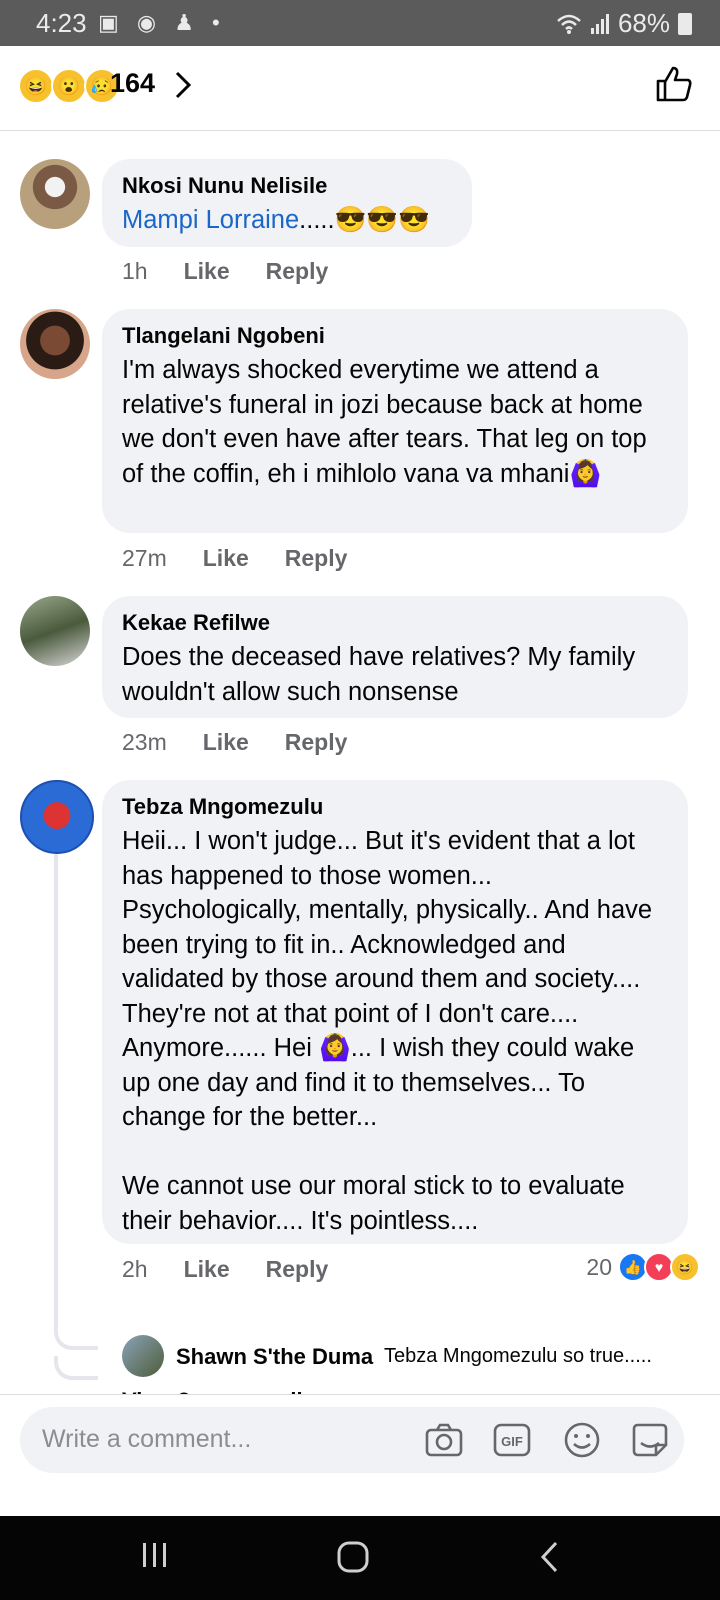 The image size is (720, 1600). I want to click on system-nav-bar, so click(360, 1558).